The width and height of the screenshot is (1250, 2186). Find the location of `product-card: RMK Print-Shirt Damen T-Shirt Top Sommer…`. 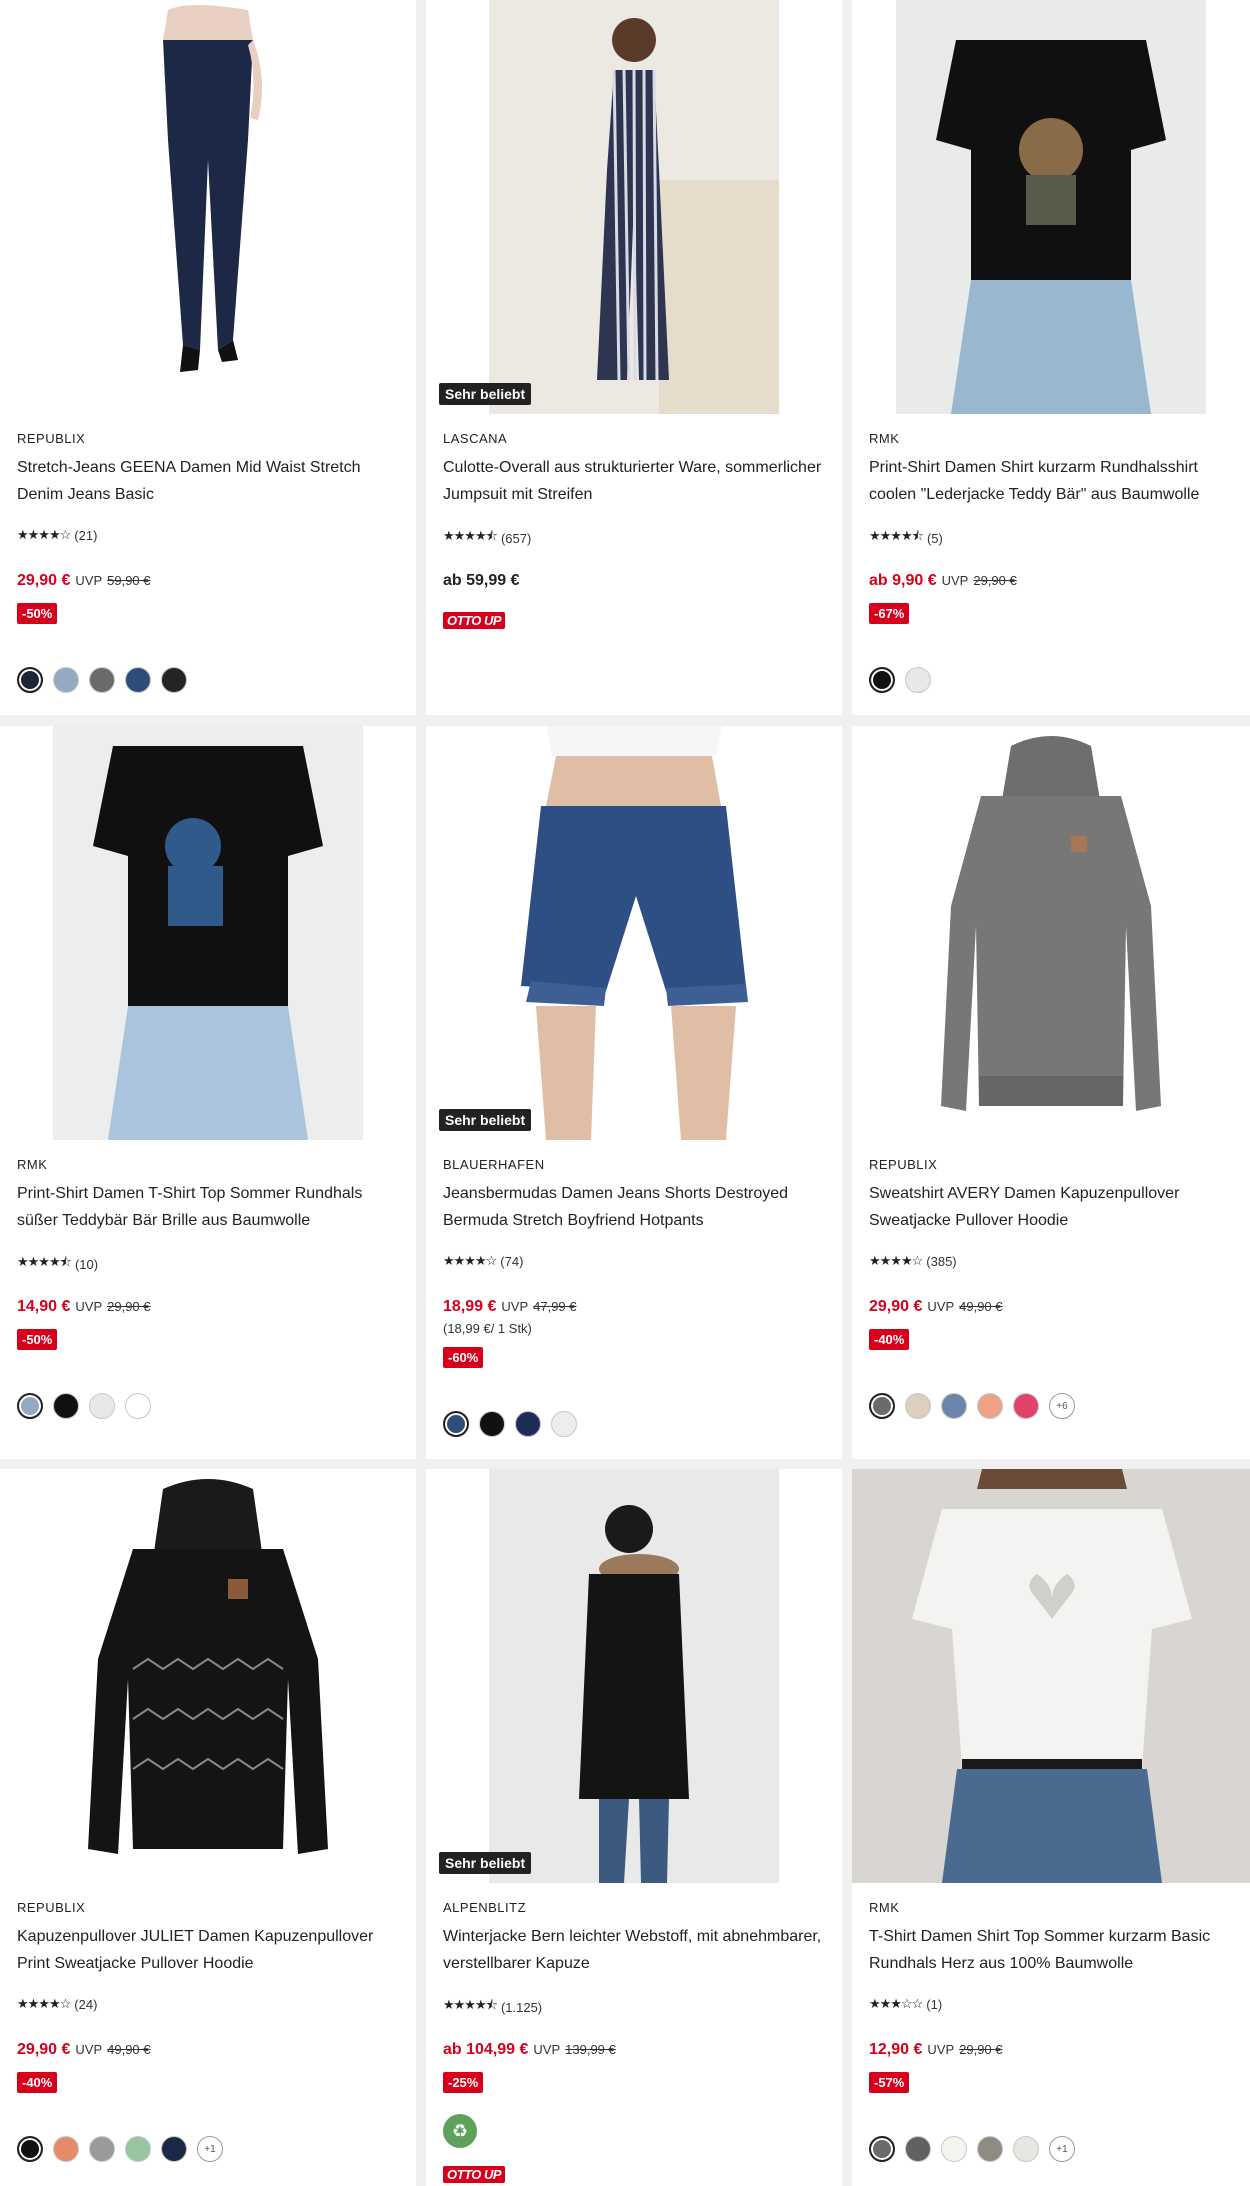

product-card: RMK Print-Shirt Damen T-Shirt Top Sommer… is located at coordinates (208, 1092).